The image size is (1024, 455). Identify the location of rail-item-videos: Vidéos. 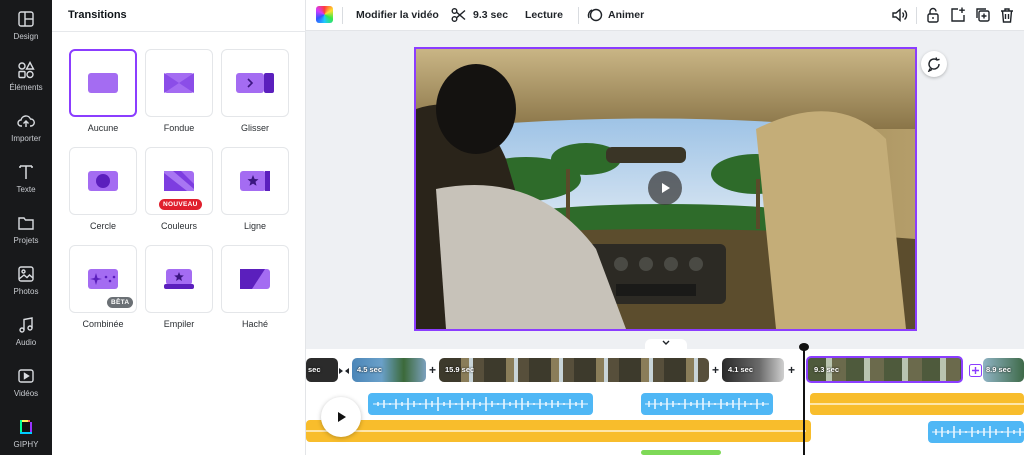
(26, 382).